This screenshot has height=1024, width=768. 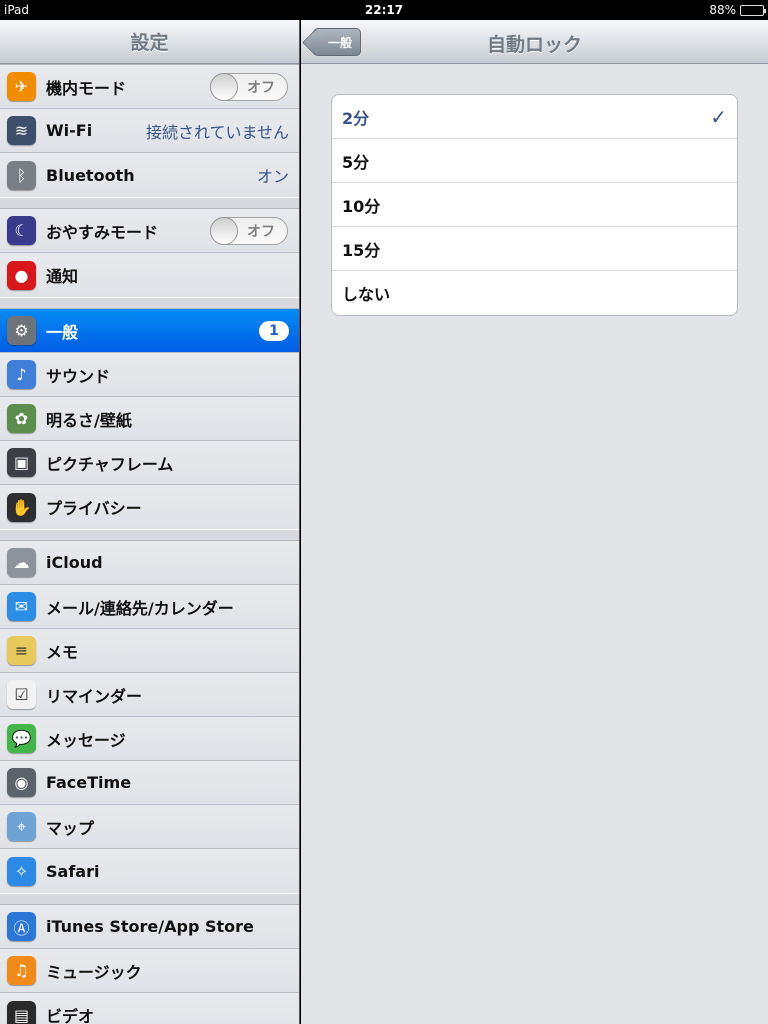 What do you see at coordinates (21, 175) in the screenshot?
I see `bluetooth-icon: ᛒ` at bounding box center [21, 175].